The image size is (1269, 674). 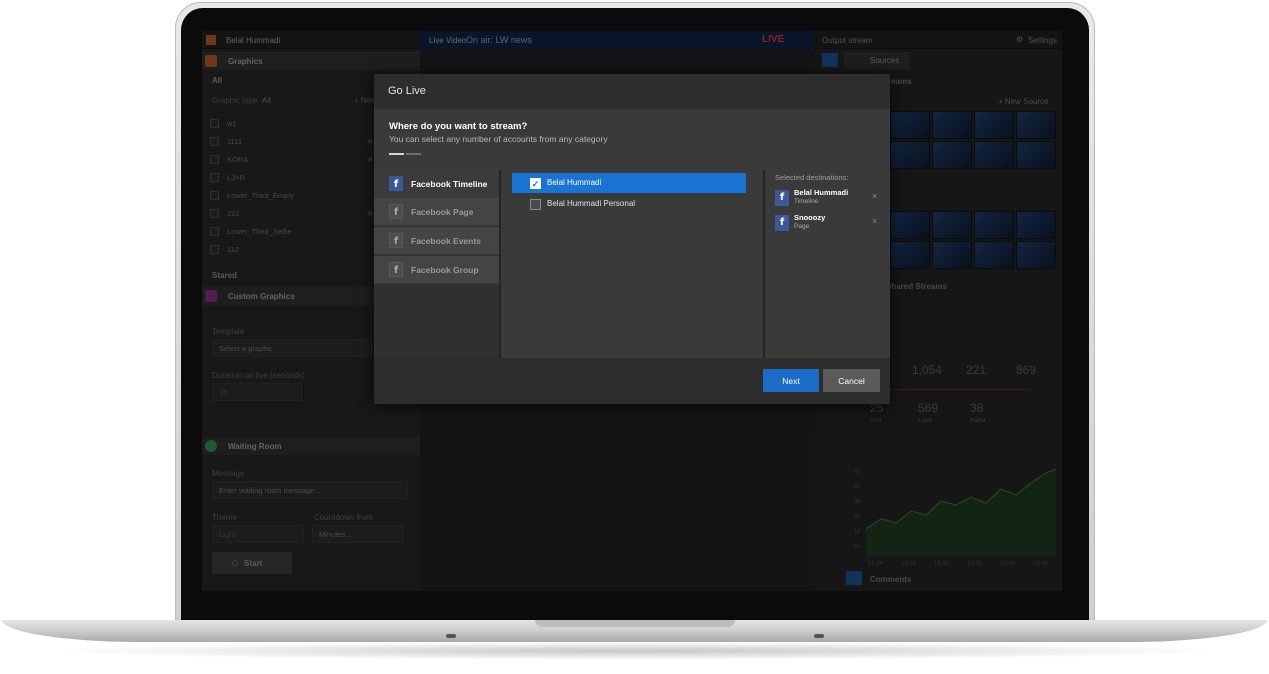 What do you see at coordinates (591, 203) in the screenshot?
I see `account-label: Belal Hummadi Personal` at bounding box center [591, 203].